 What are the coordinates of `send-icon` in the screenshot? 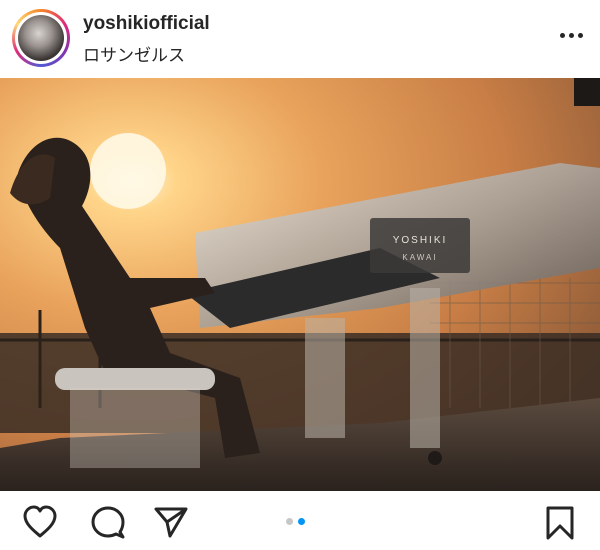 It's located at (170, 522).